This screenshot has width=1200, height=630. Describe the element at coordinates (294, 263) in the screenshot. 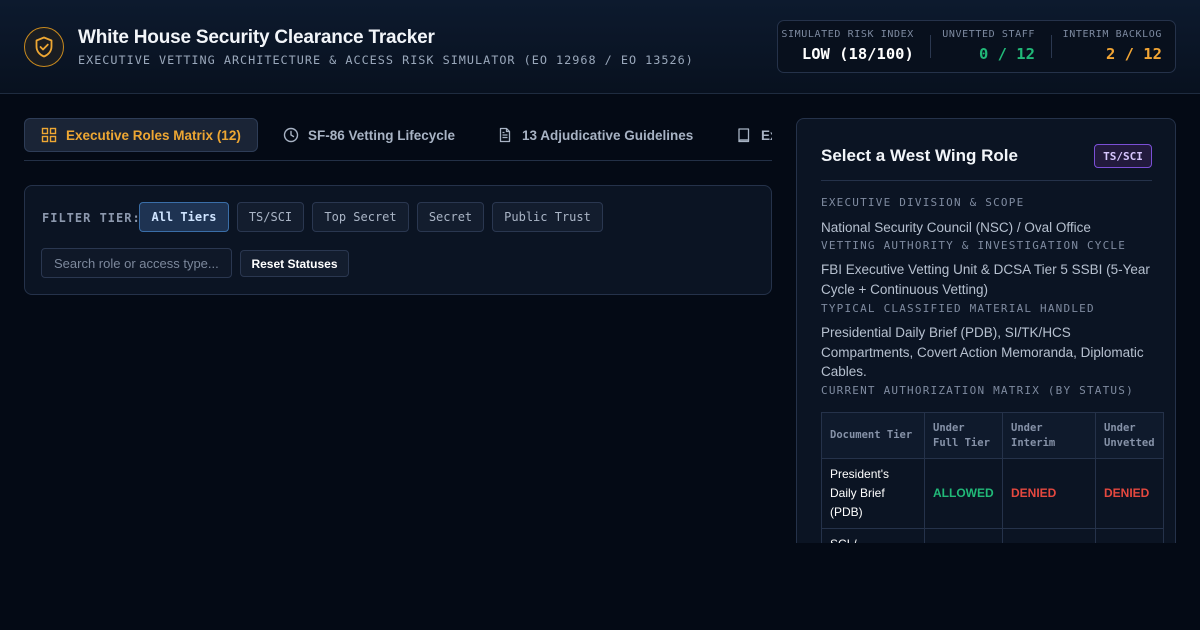

I see `reset-statuses-button: Reset Statuses` at that location.